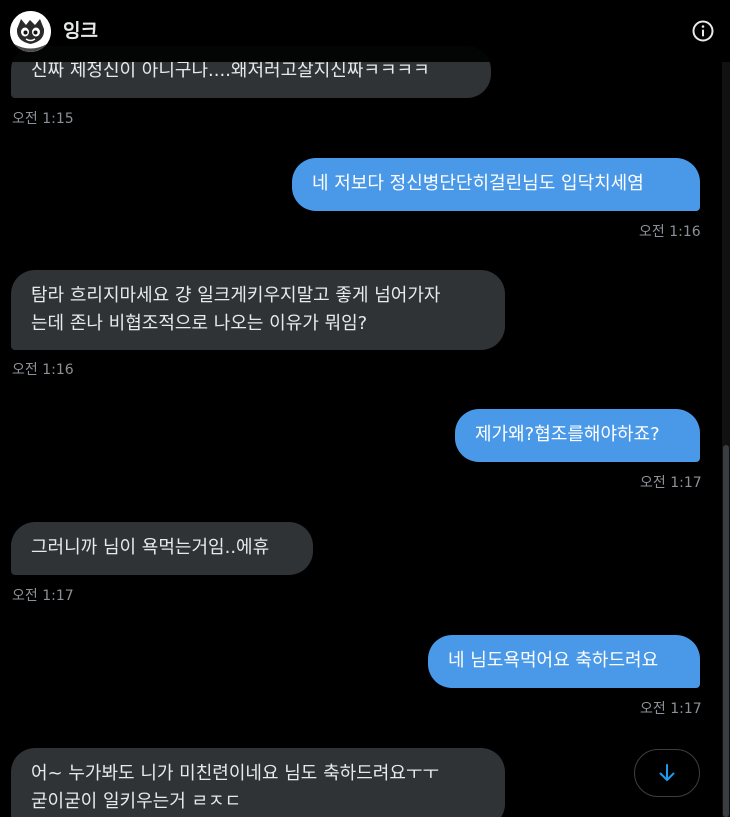 Image resolution: width=730 pixels, height=817 pixels. Describe the element at coordinates (80, 29) in the screenshot. I see `conversation-title: 잉크` at that location.